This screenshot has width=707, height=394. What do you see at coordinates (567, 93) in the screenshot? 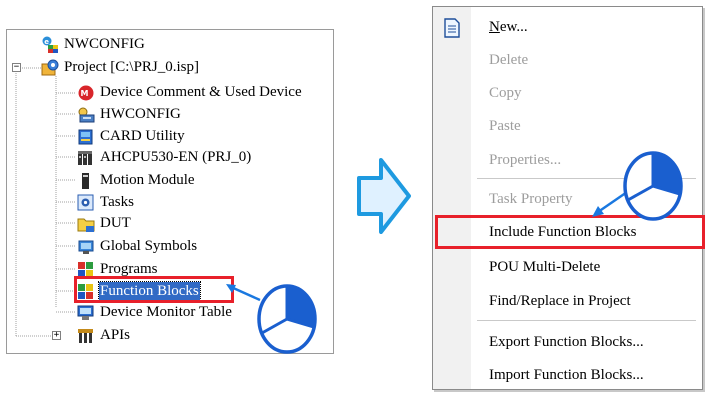
I see `menu-item-copy: Copy` at bounding box center [567, 93].